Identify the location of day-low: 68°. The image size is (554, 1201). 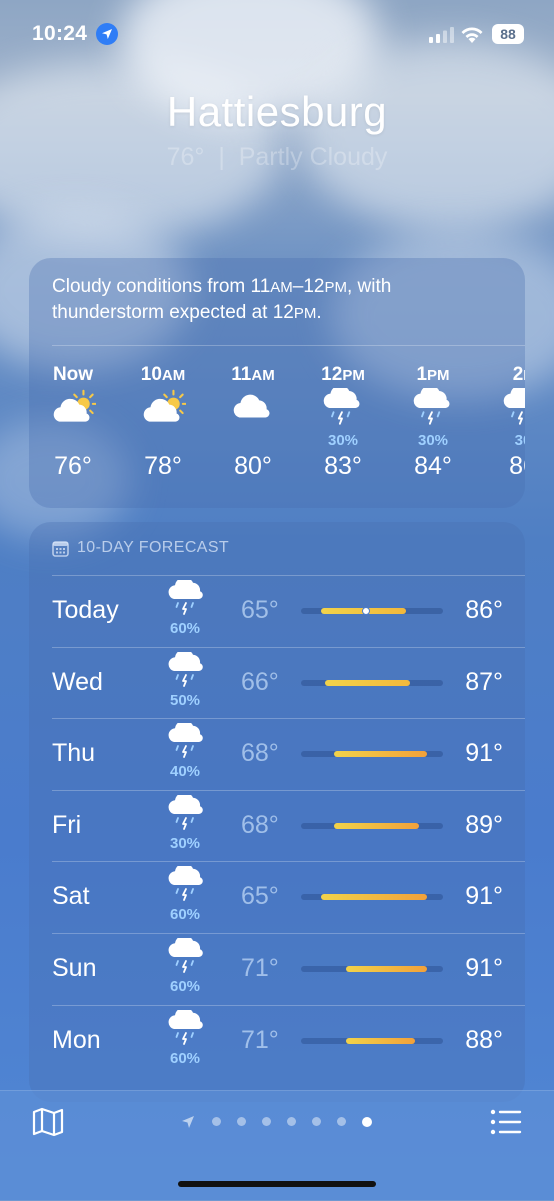
(260, 753).